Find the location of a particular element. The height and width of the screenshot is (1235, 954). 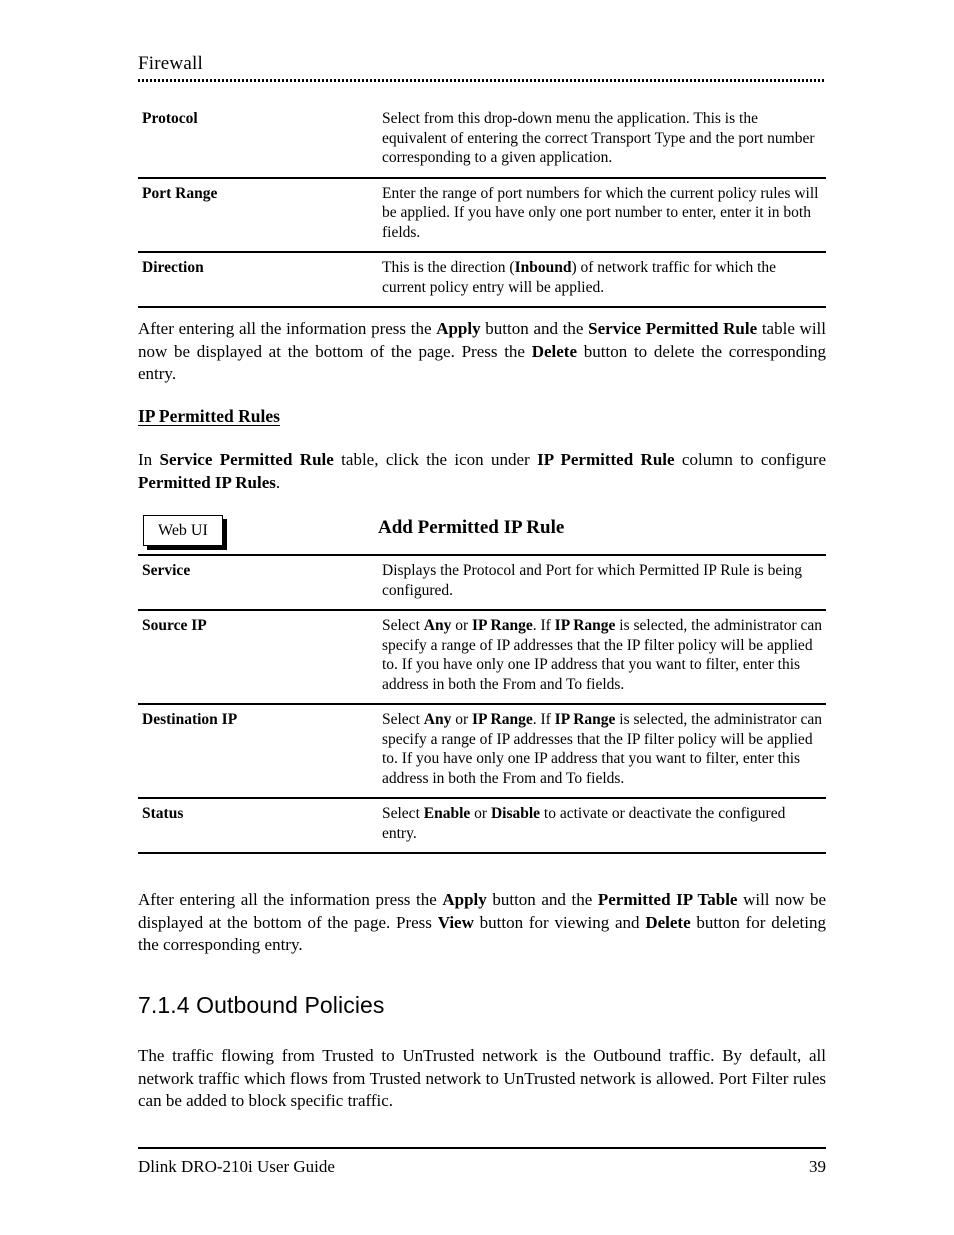

page-header: Firewall is located at coordinates (482, 67).